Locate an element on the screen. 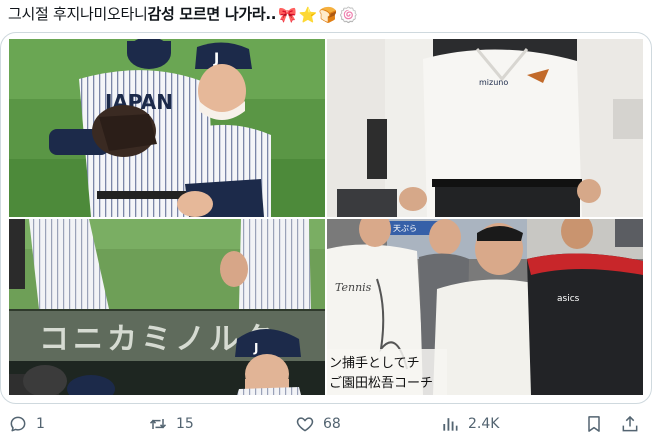 The height and width of the screenshot is (446, 658). tweet-text: 그시절 후지나미오타니감성 모르면 나가라.. 🎀 ⭐ 🍞 🍥 is located at coordinates (328, 14).